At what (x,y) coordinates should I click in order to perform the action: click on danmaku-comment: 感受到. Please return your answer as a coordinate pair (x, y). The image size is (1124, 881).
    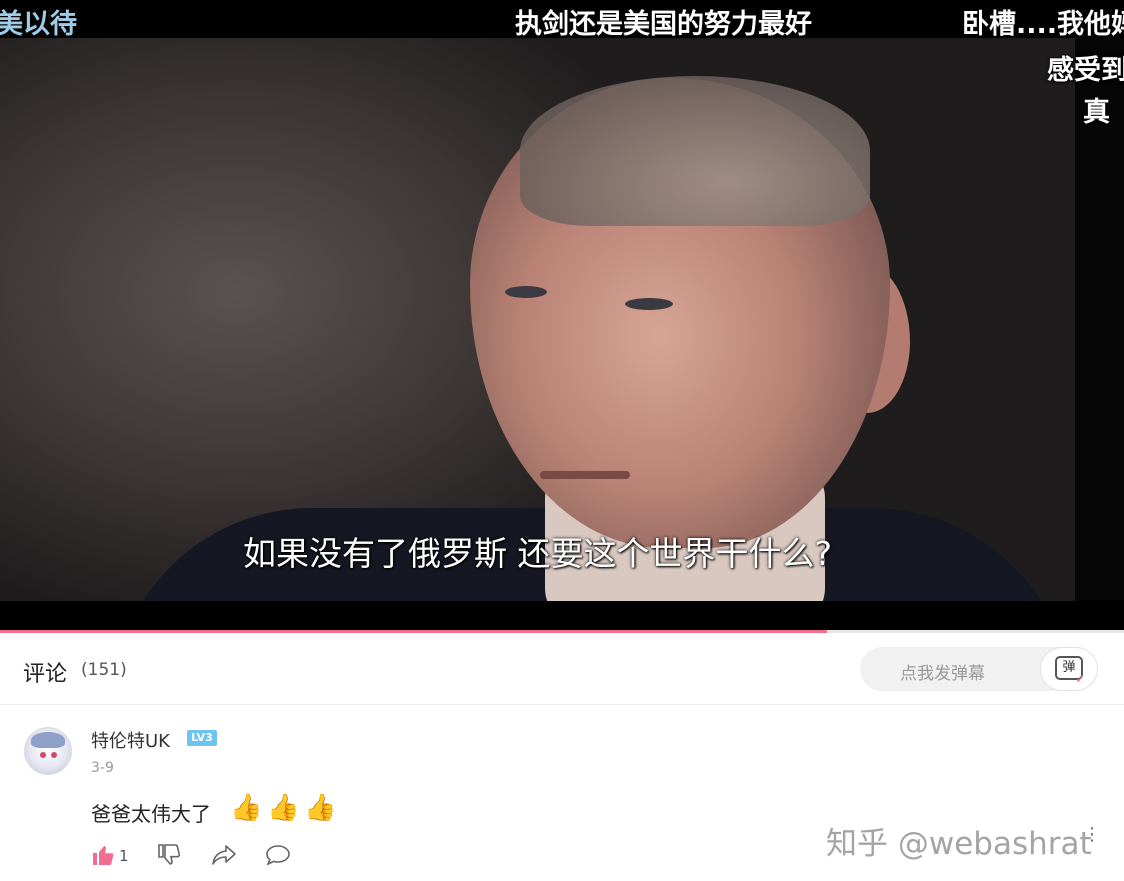
    Looking at the image, I should click on (1085, 70).